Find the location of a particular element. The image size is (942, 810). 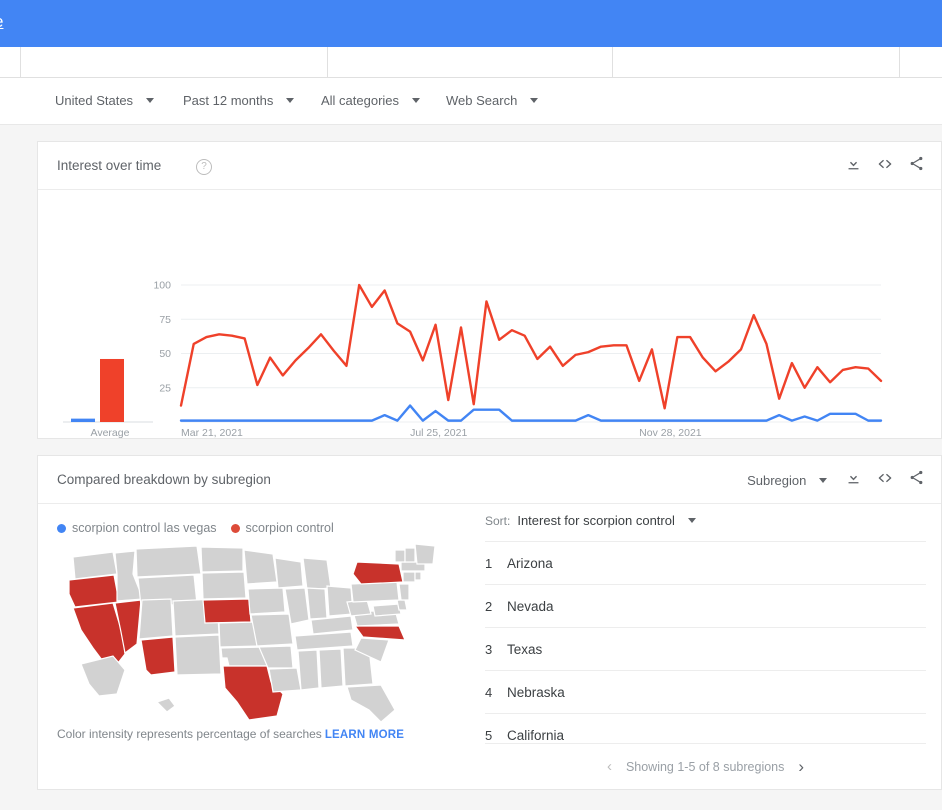

map-state-missouri is located at coordinates (272, 630).